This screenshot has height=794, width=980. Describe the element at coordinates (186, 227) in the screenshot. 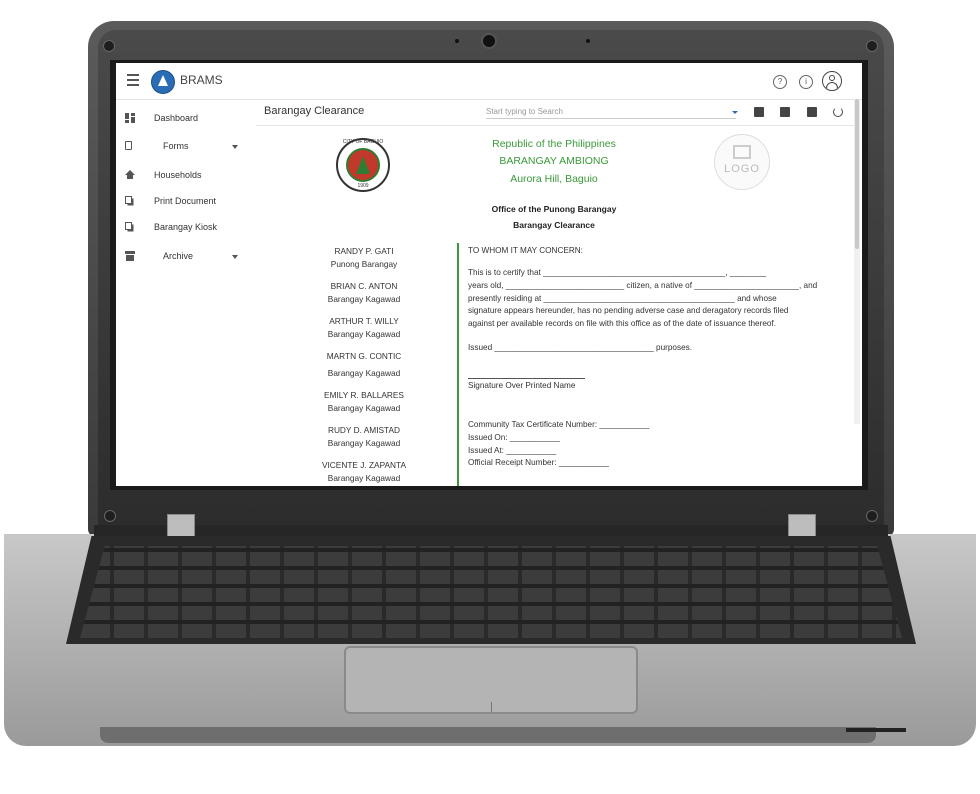

I see `sidebar-item-label: Barangay Kiosk` at that location.